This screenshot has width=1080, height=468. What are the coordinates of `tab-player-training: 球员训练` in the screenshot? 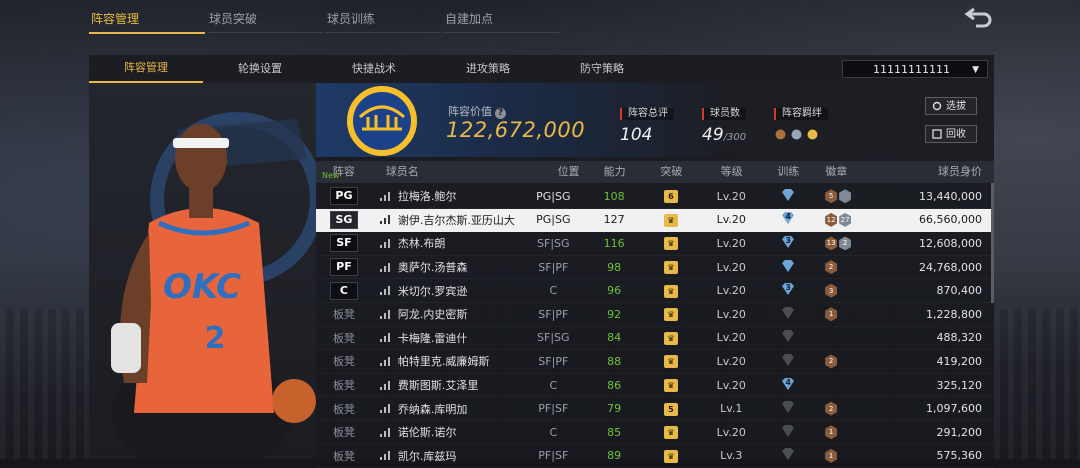 It's located at (383, 20).